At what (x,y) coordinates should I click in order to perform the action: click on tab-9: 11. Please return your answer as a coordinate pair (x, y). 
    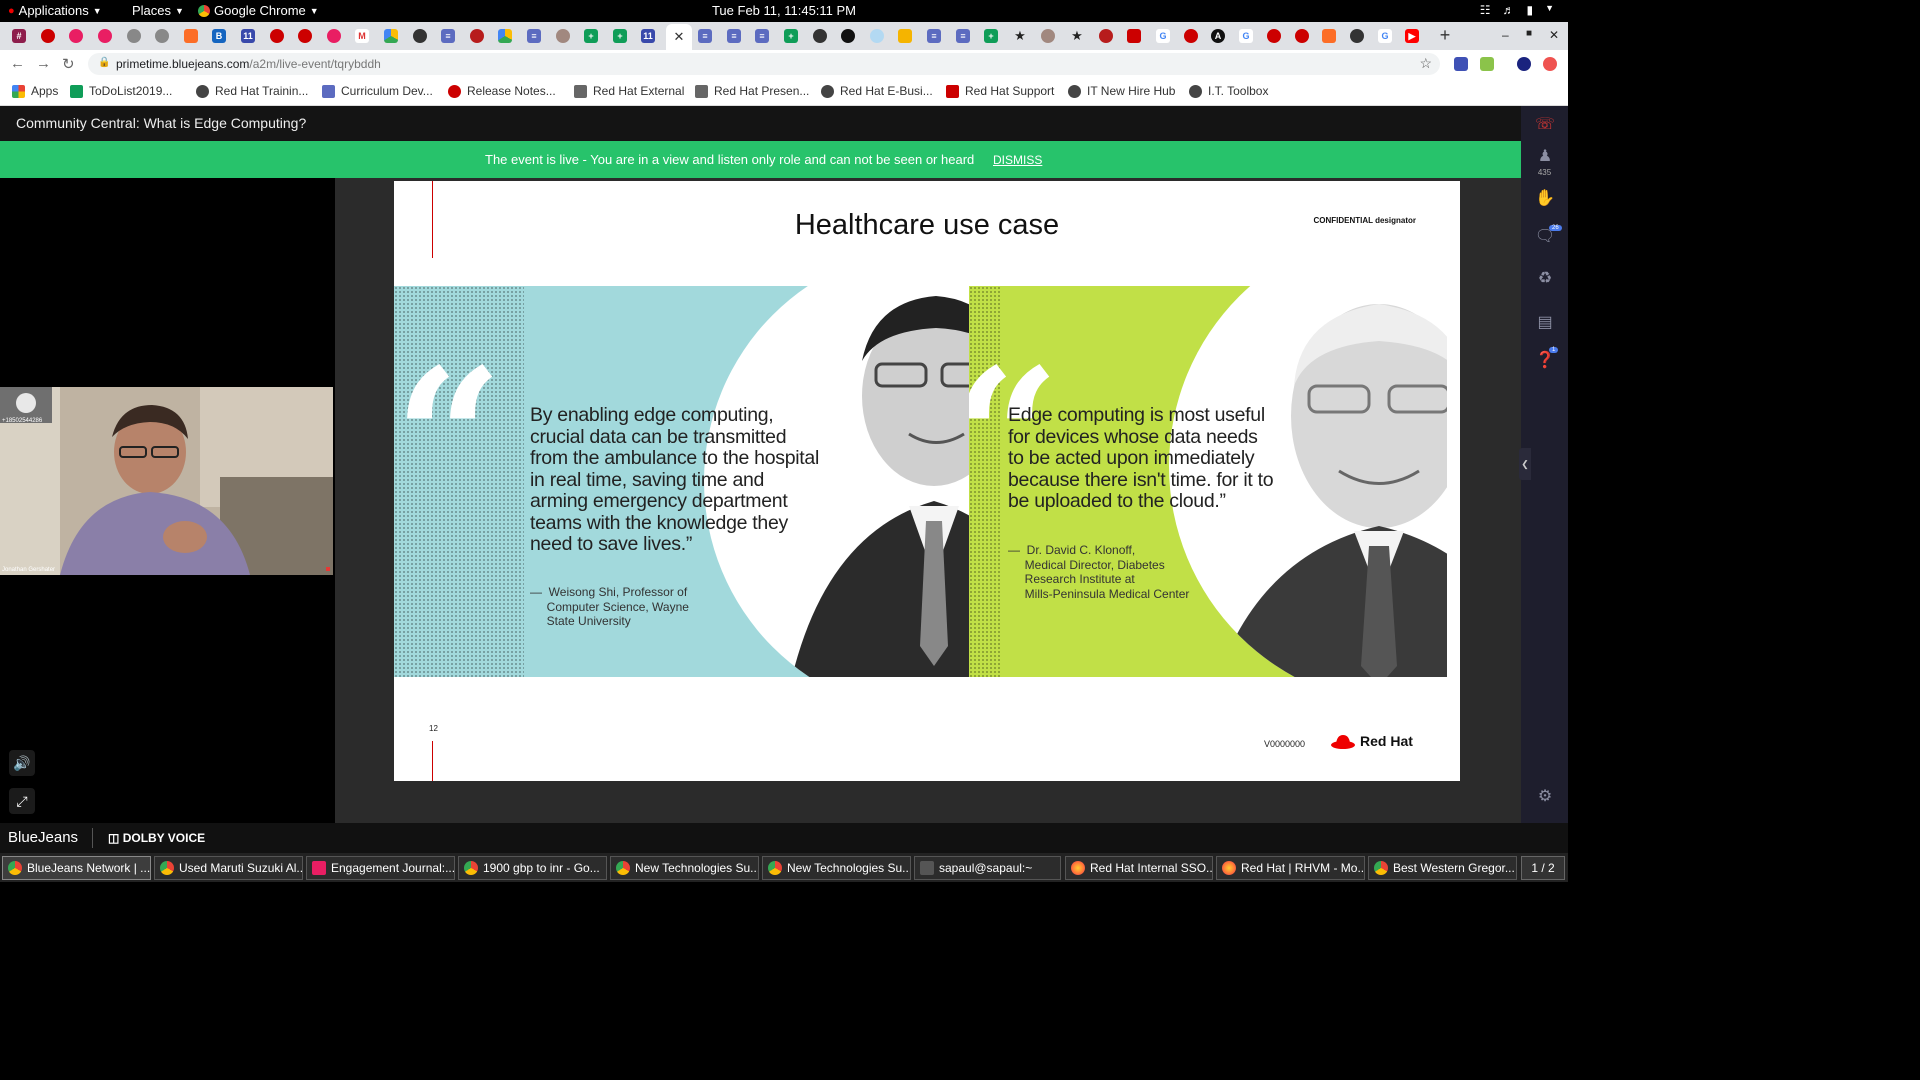
    Looking at the image, I should click on (248, 36).